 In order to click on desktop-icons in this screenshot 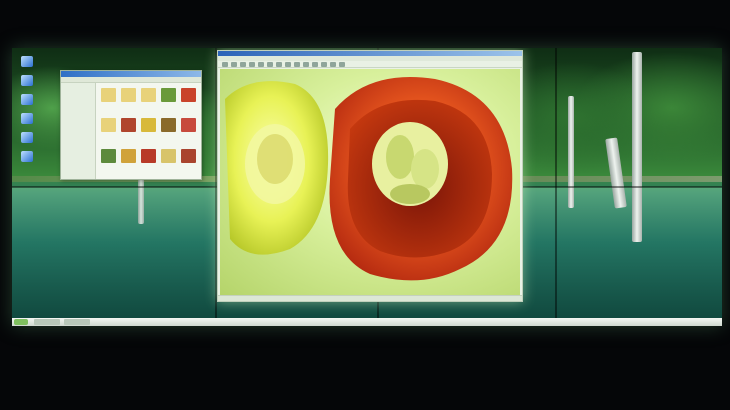, I will do `click(27, 113)`.